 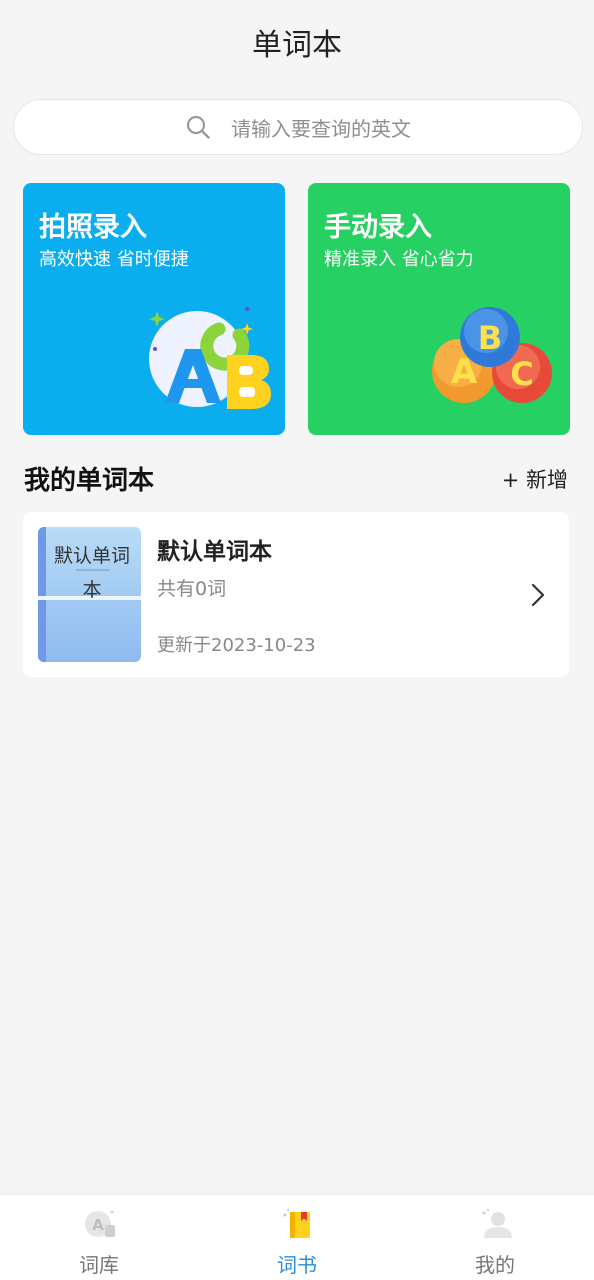 I want to click on abc-balloons-icon: A C B, so click(x=492, y=355).